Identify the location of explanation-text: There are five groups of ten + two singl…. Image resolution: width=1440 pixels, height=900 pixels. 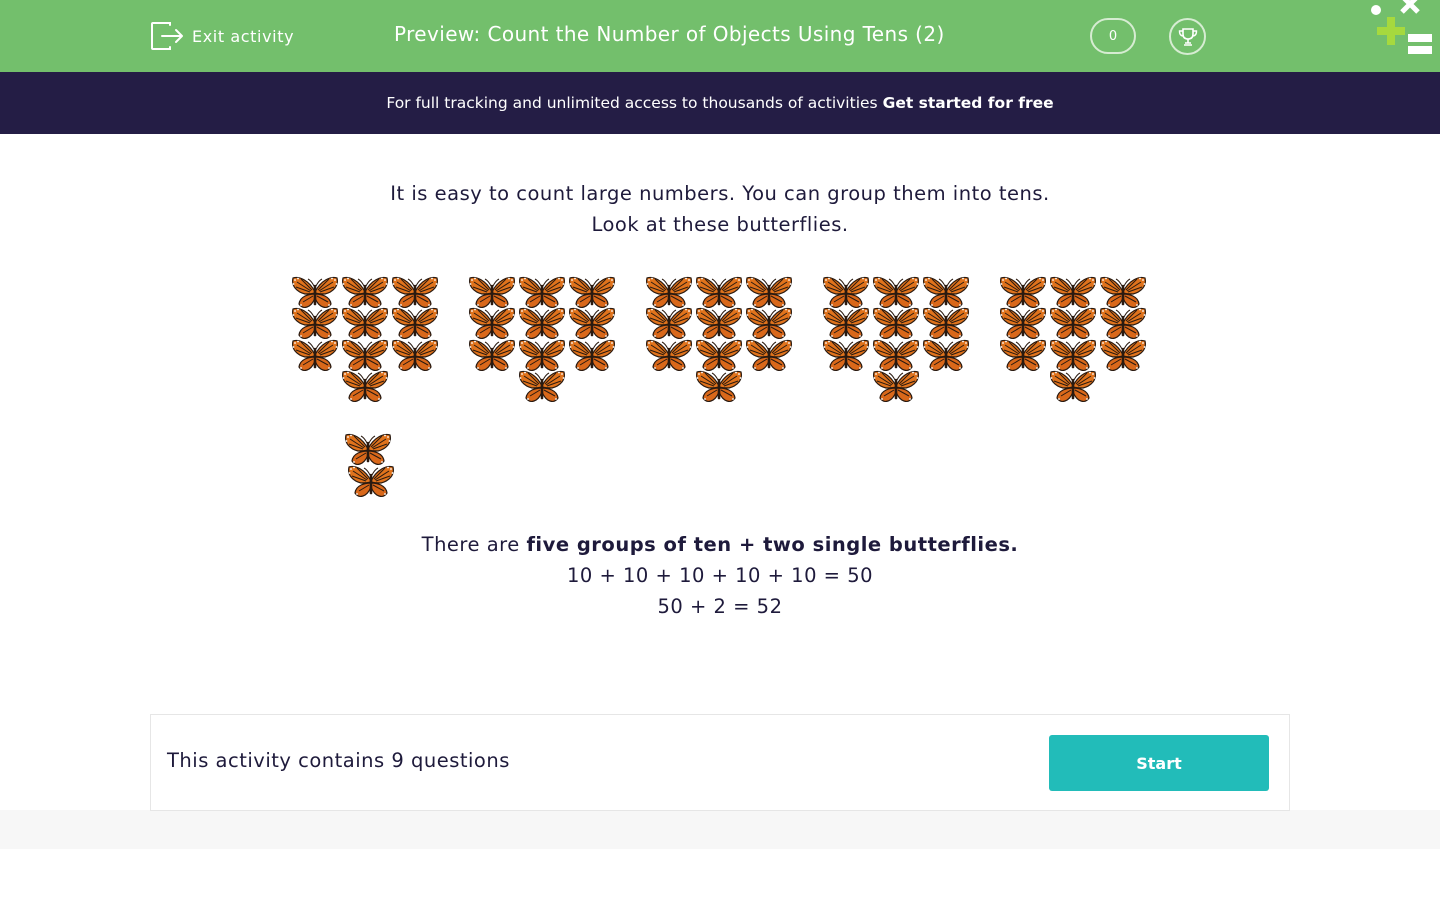
(720, 575).